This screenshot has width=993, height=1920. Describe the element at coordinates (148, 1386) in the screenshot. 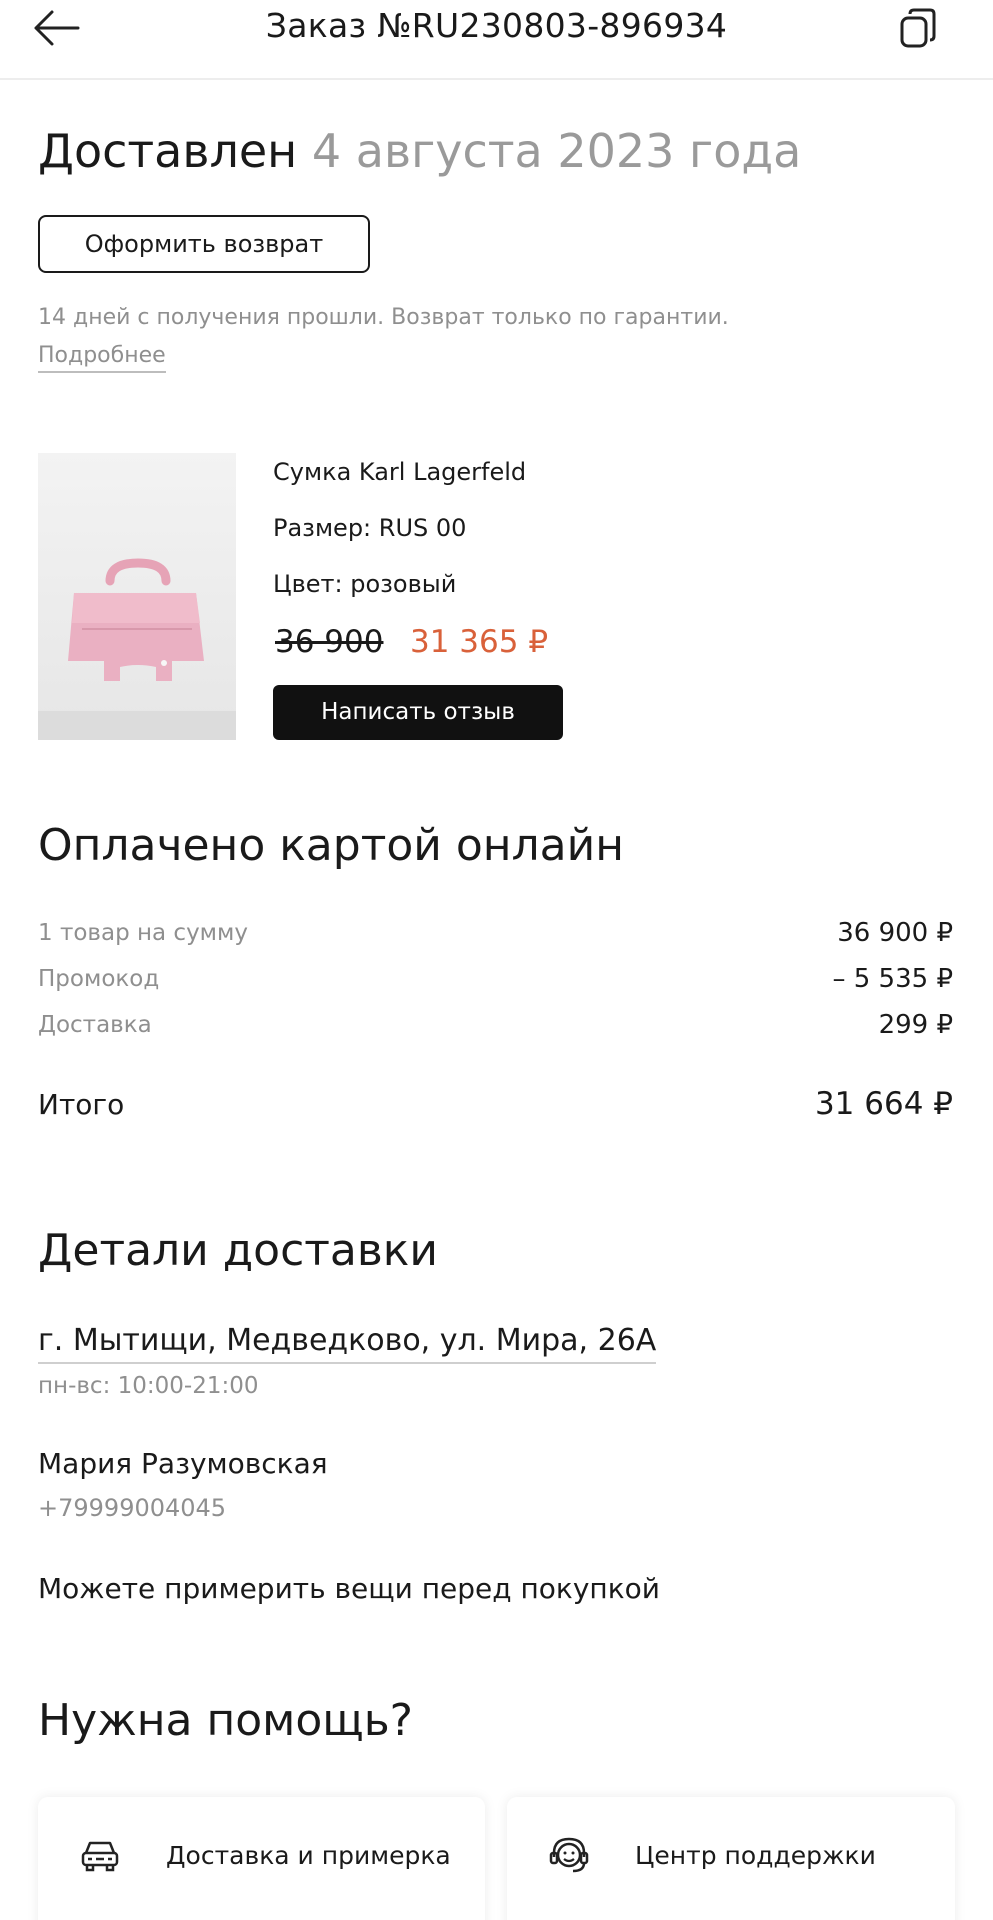

I see `pickup-hours: пн-вс: 10:00-21:00` at that location.